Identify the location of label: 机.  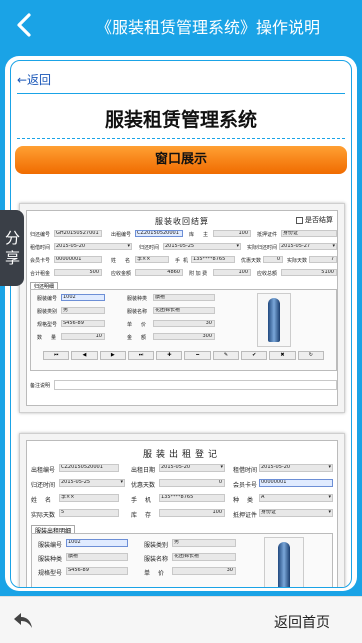
(186, 261).